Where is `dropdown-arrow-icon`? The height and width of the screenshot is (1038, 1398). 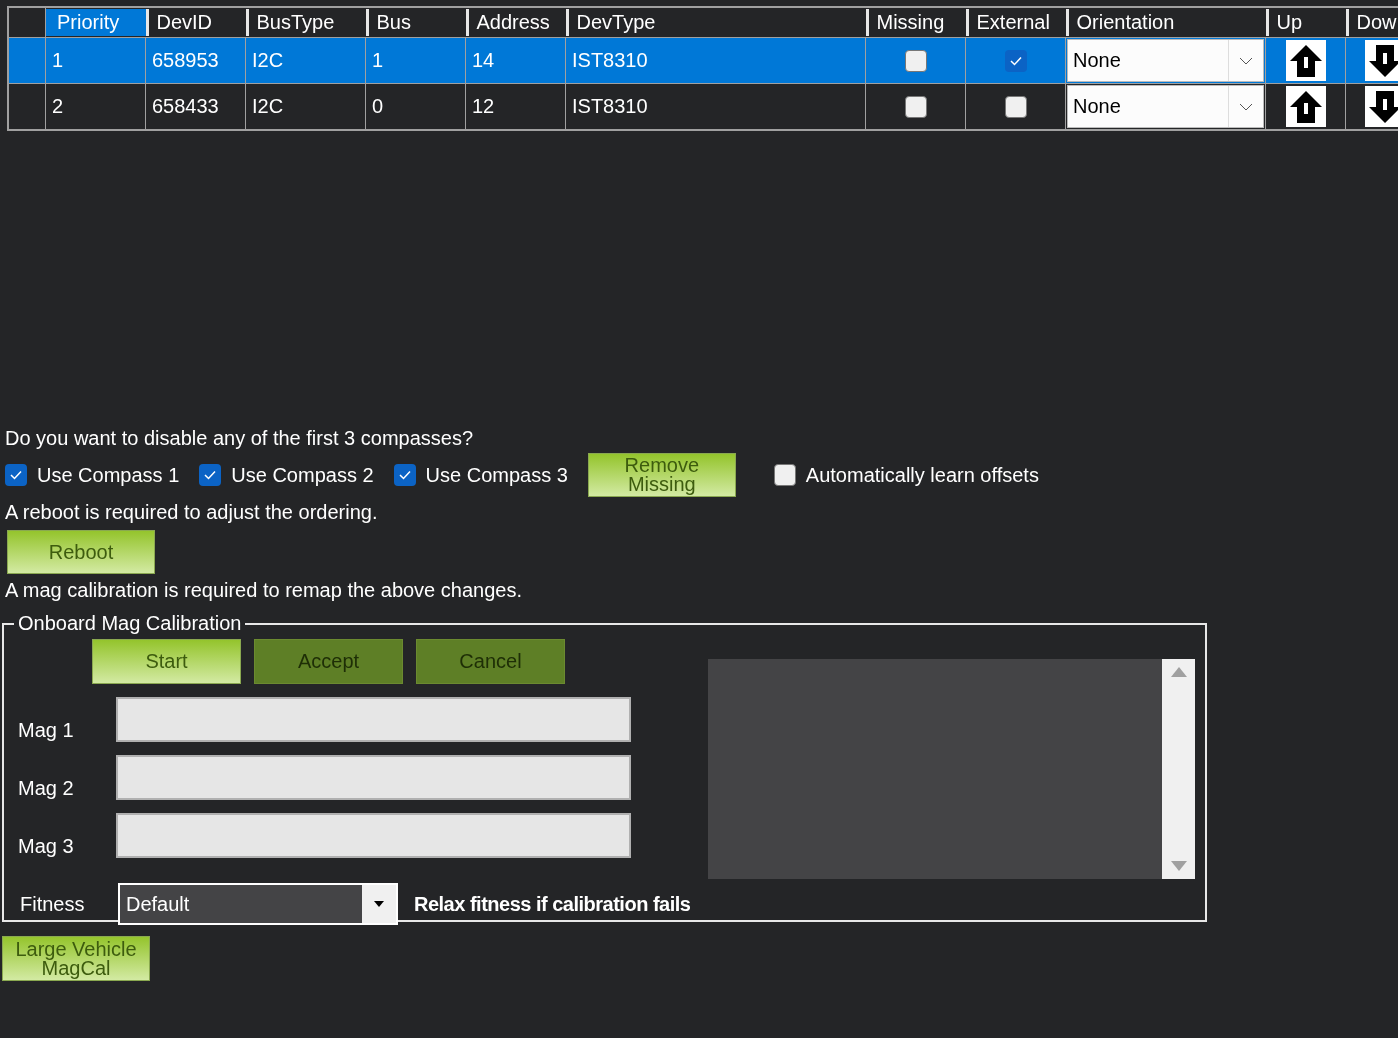
dropdown-arrow-icon is located at coordinates (379, 904).